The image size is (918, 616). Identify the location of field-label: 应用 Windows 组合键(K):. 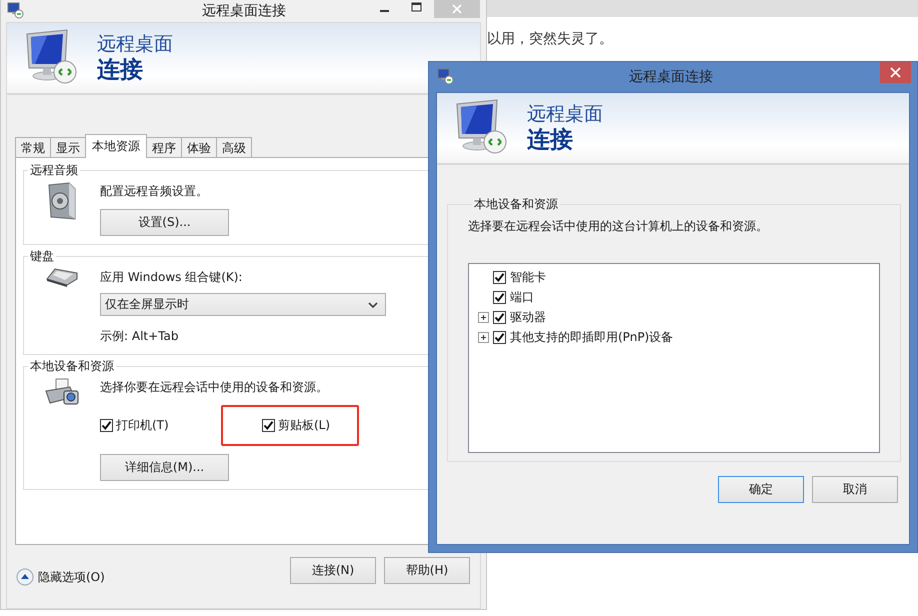
(171, 277).